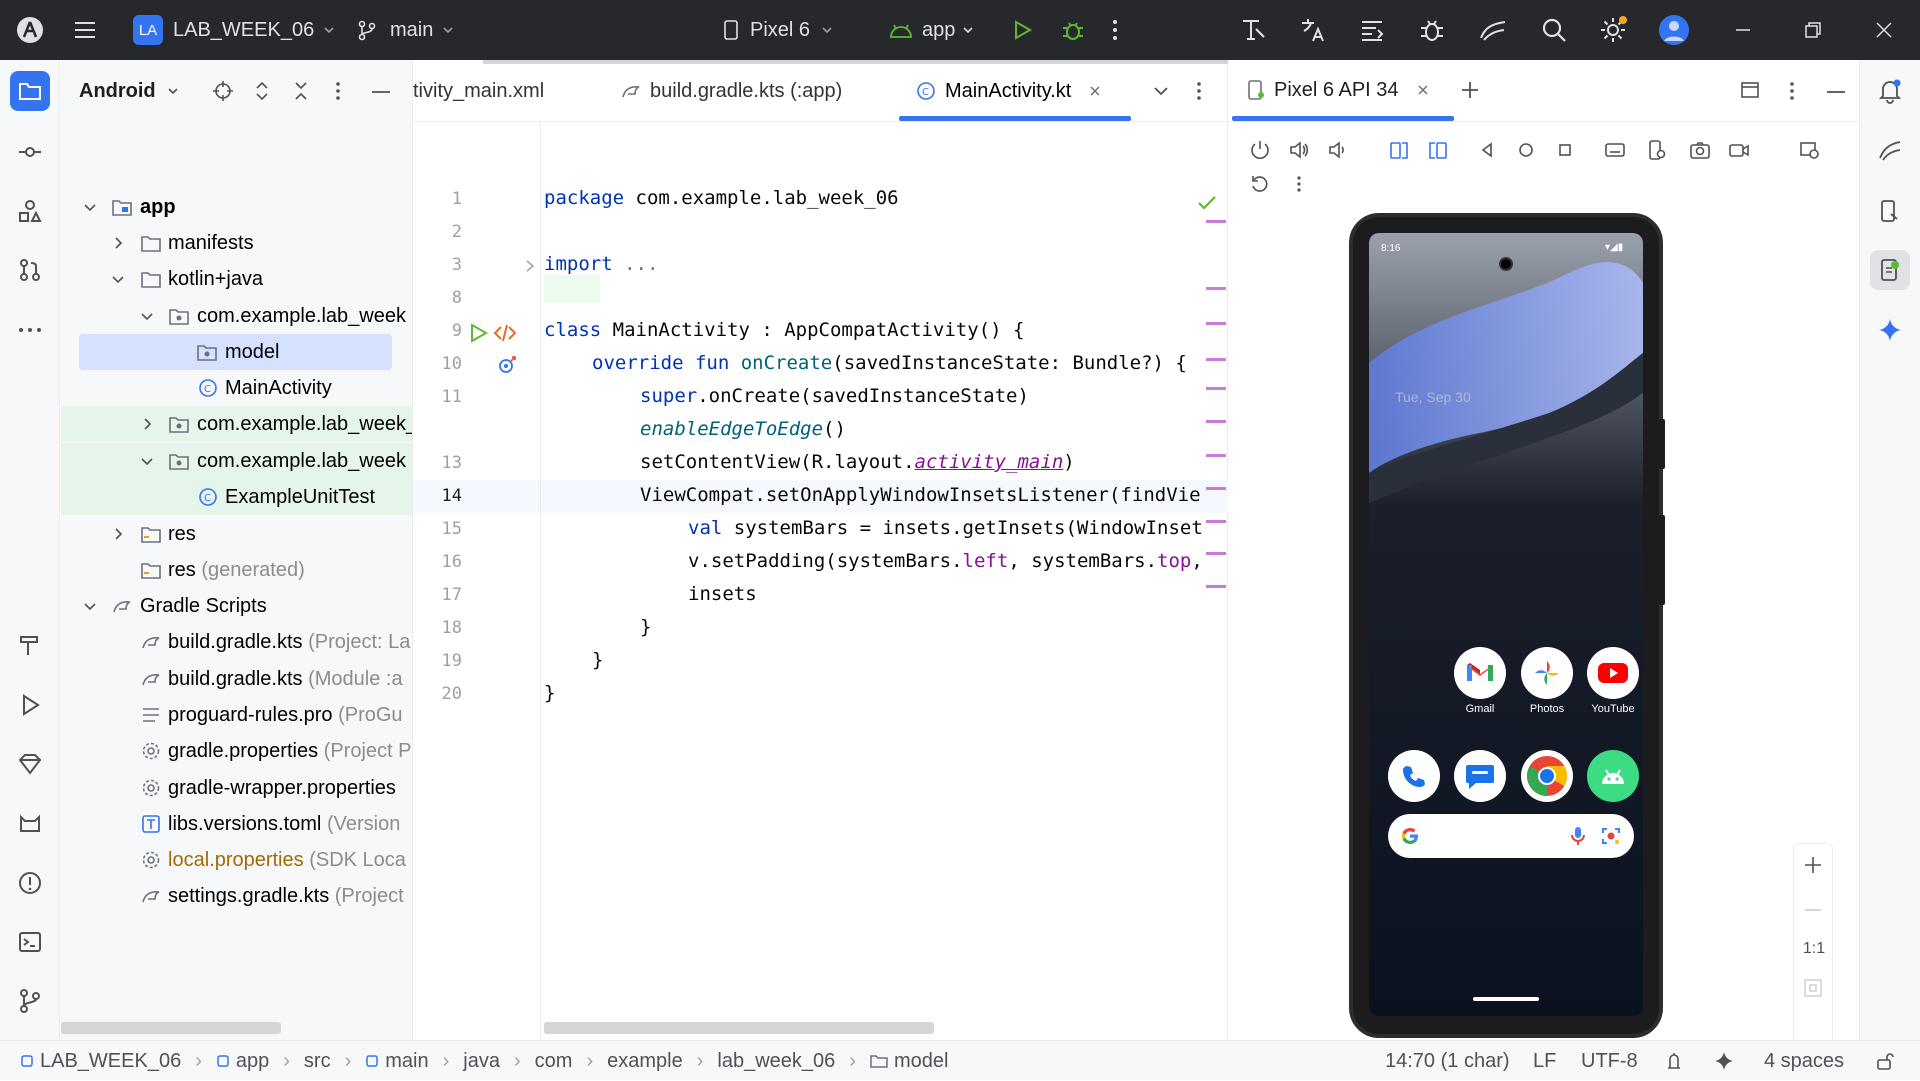 Image resolution: width=1920 pixels, height=1081 pixels. Describe the element at coordinates (30, 1001) in the screenshot. I see `version-control-button` at that location.